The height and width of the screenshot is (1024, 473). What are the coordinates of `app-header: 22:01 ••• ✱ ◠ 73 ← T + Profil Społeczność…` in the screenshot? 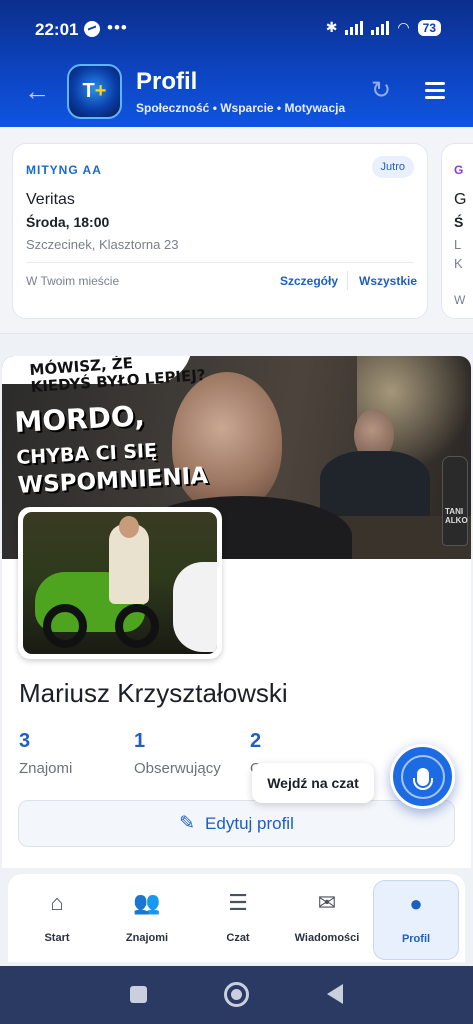 It's located at (236, 63).